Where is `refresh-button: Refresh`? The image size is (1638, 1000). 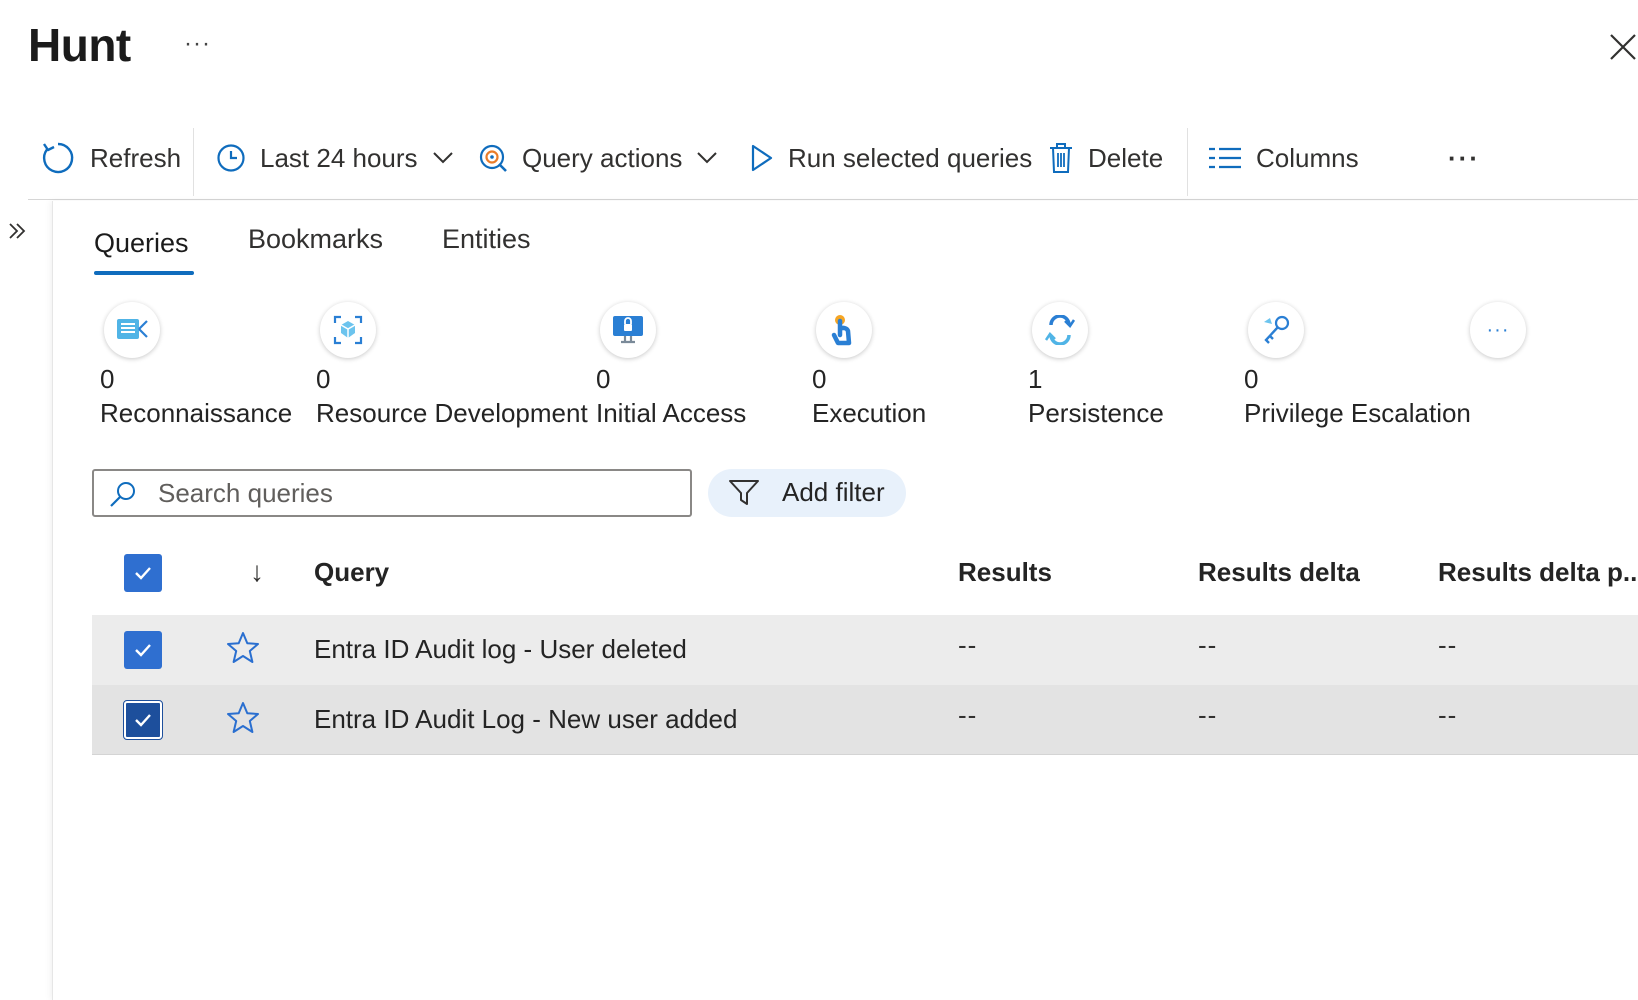
refresh-button: Refresh is located at coordinates (110, 158).